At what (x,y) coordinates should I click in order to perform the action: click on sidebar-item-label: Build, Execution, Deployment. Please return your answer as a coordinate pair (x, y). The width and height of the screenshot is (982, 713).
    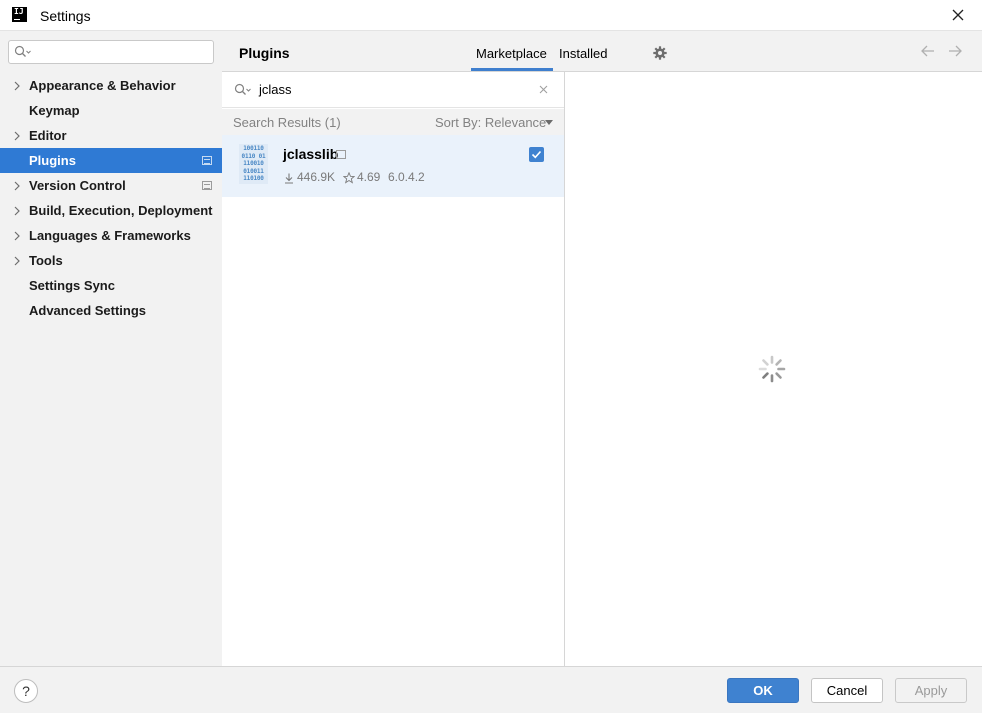
    Looking at the image, I should click on (121, 210).